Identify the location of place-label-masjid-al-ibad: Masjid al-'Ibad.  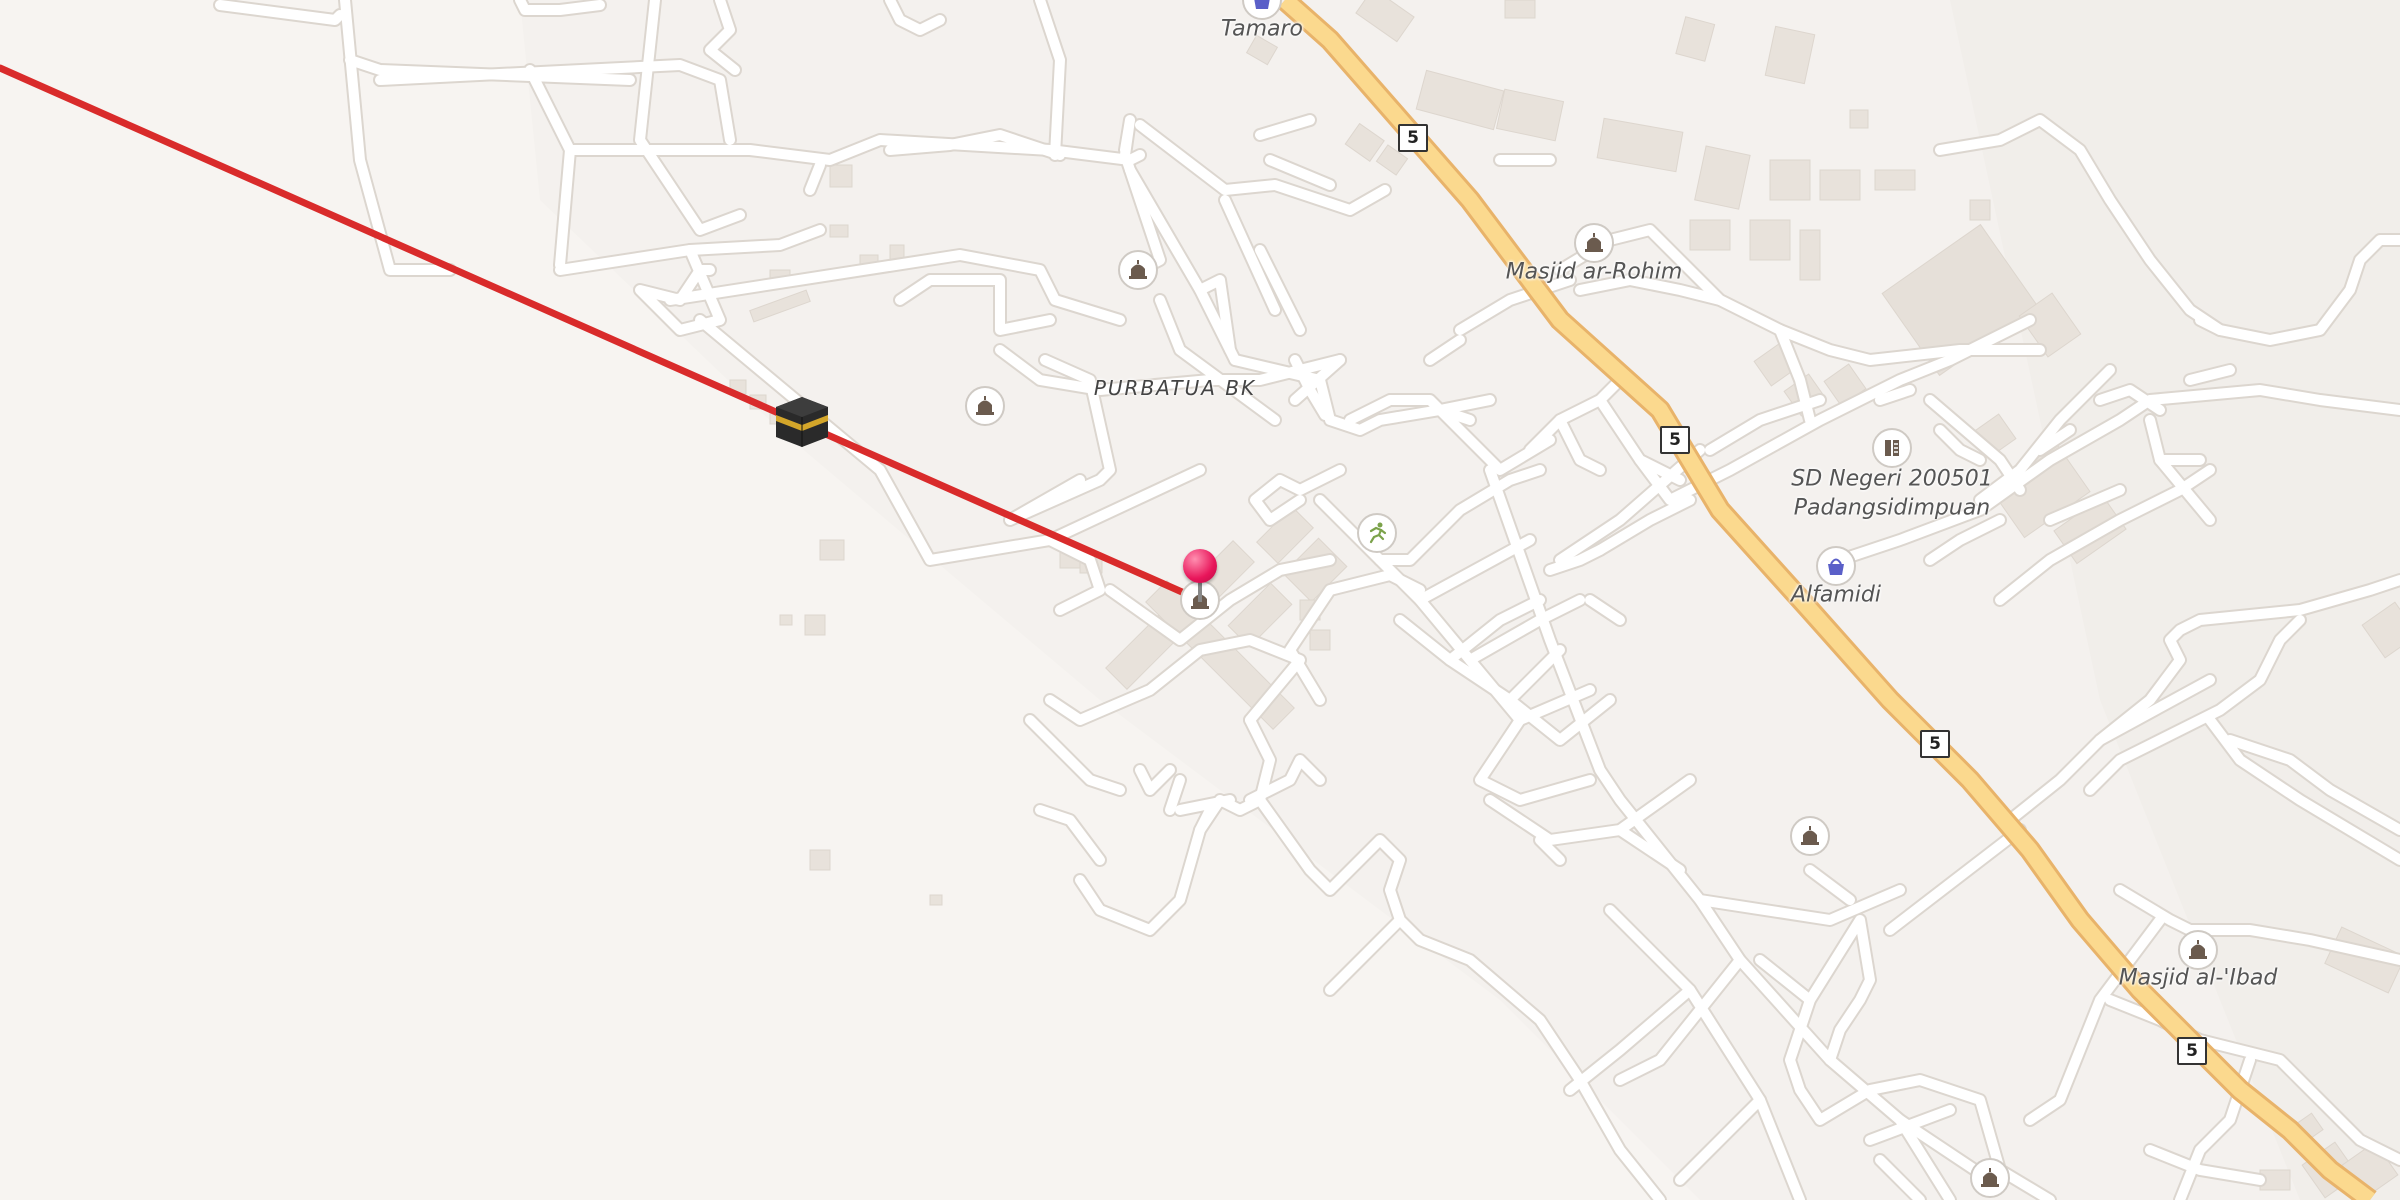
(2198, 978).